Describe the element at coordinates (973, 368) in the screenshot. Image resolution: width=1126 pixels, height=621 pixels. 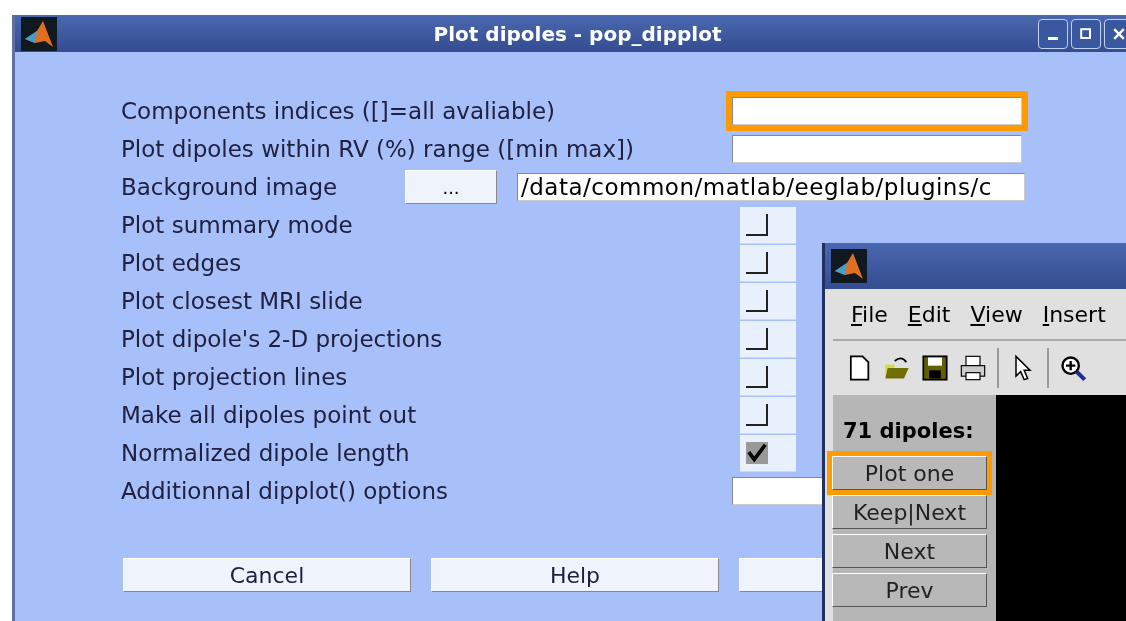
I see `print-icon` at that location.